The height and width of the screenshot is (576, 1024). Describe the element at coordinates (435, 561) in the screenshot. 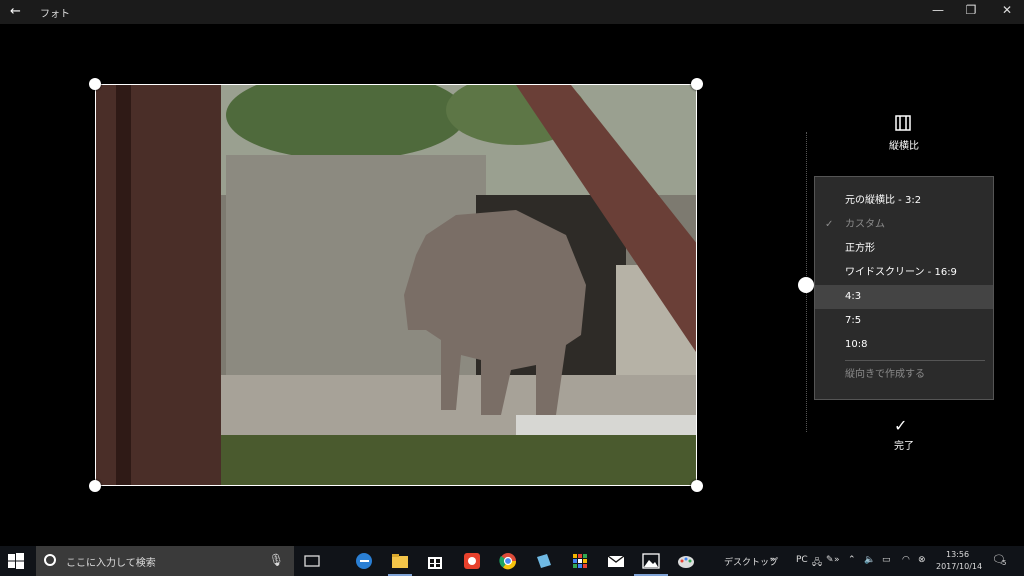

I see `store-icon` at that location.